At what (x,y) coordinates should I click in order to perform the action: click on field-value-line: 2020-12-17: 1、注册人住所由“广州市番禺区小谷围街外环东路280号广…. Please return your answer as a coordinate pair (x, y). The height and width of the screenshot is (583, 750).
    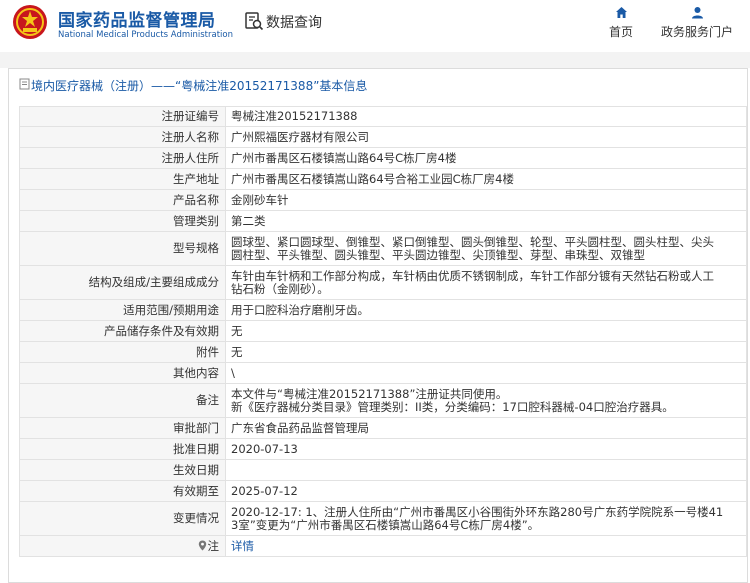
    Looking at the image, I should click on (477, 511).